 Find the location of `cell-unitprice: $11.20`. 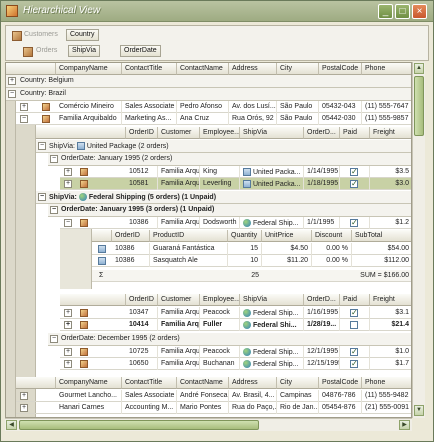

cell-unitprice: $11.20 is located at coordinates (287, 261).